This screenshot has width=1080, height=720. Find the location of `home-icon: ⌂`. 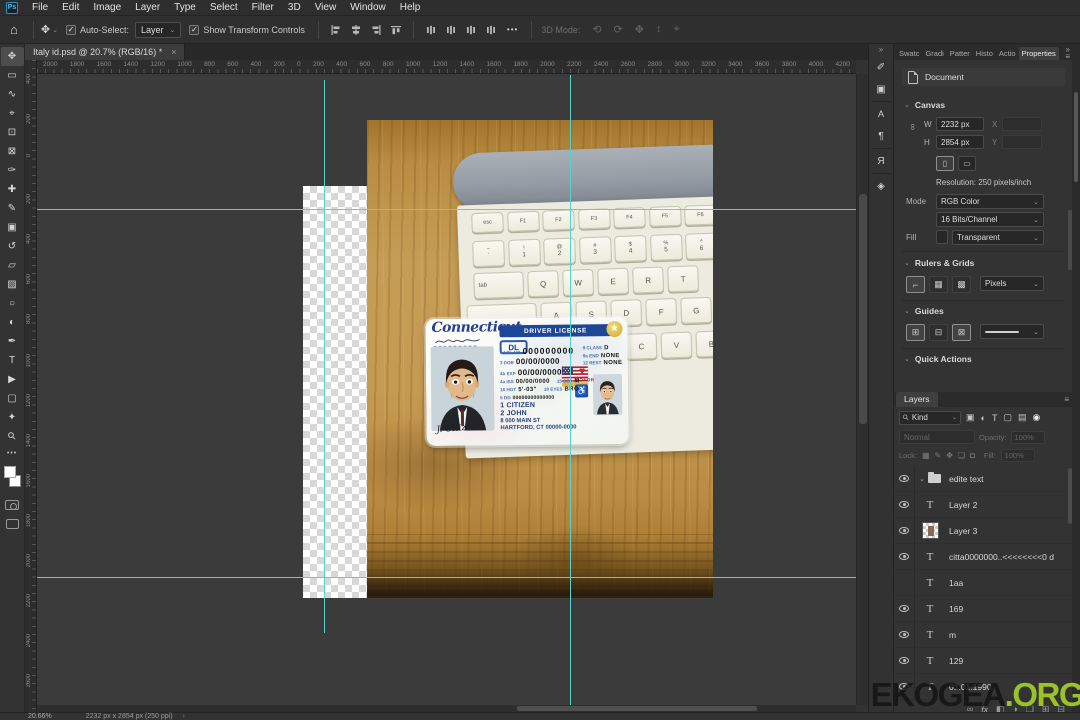

home-icon: ⌂ is located at coordinates (14, 29).